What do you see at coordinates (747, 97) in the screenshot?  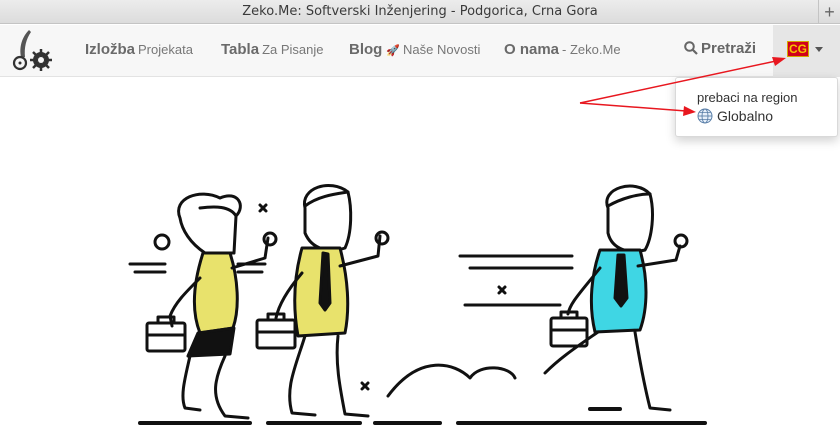 I see `region-dropdown-header: prebaci na region` at bounding box center [747, 97].